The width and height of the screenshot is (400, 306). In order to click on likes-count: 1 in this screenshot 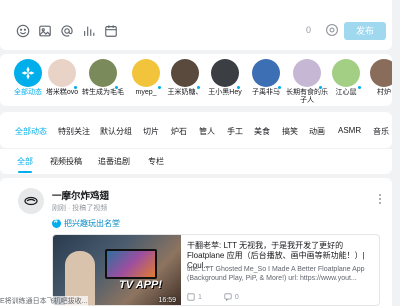, I will do `click(200, 297)`.